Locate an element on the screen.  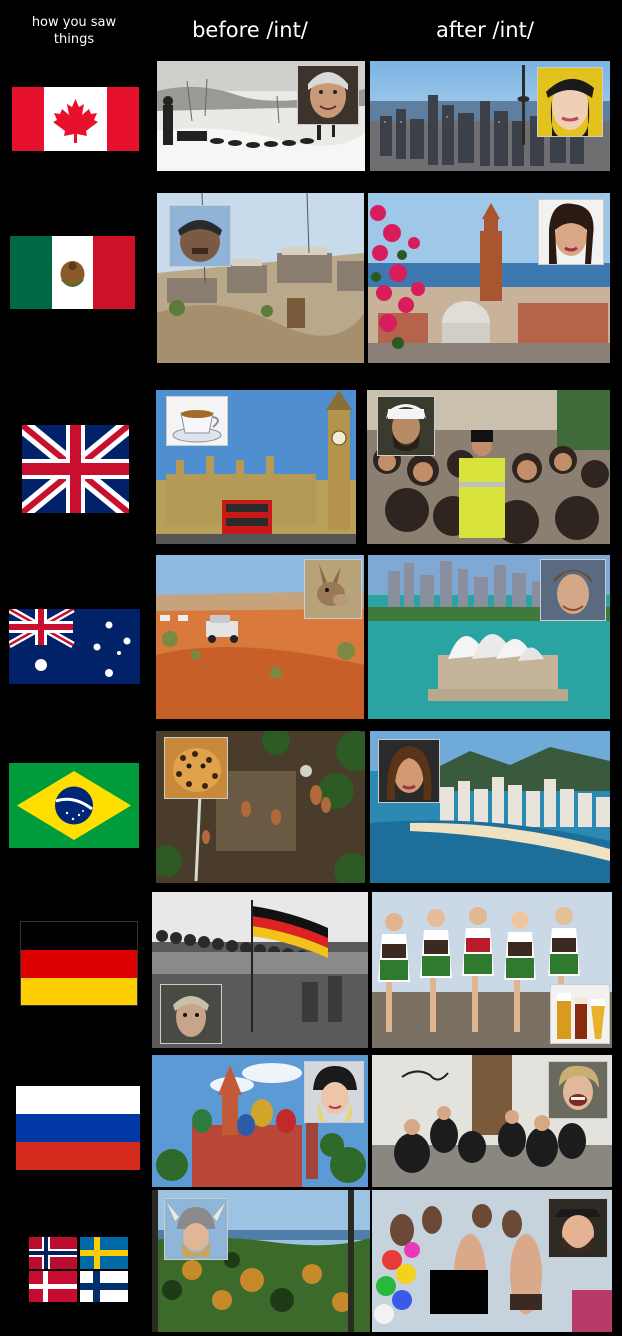
brazil-after-photo is located at coordinates (490, 807).